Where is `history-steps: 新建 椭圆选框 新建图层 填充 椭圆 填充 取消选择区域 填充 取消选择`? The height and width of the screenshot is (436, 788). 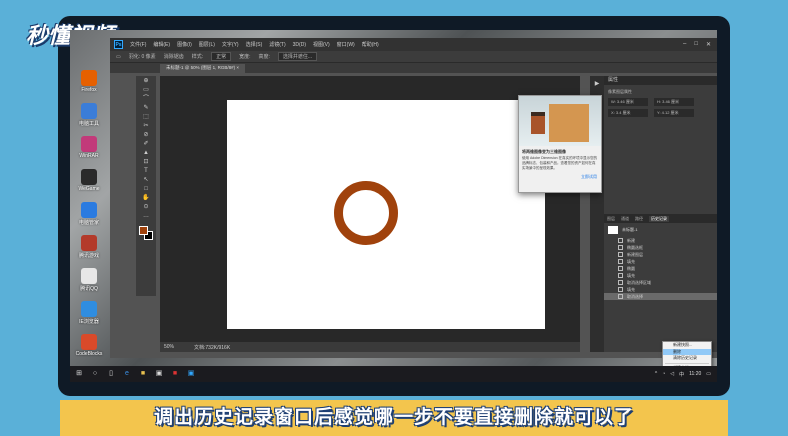 history-steps: 新建 椭圆选框 新建图层 填充 椭圆 填充 取消选择区域 填充 取消选择 is located at coordinates (660, 268).